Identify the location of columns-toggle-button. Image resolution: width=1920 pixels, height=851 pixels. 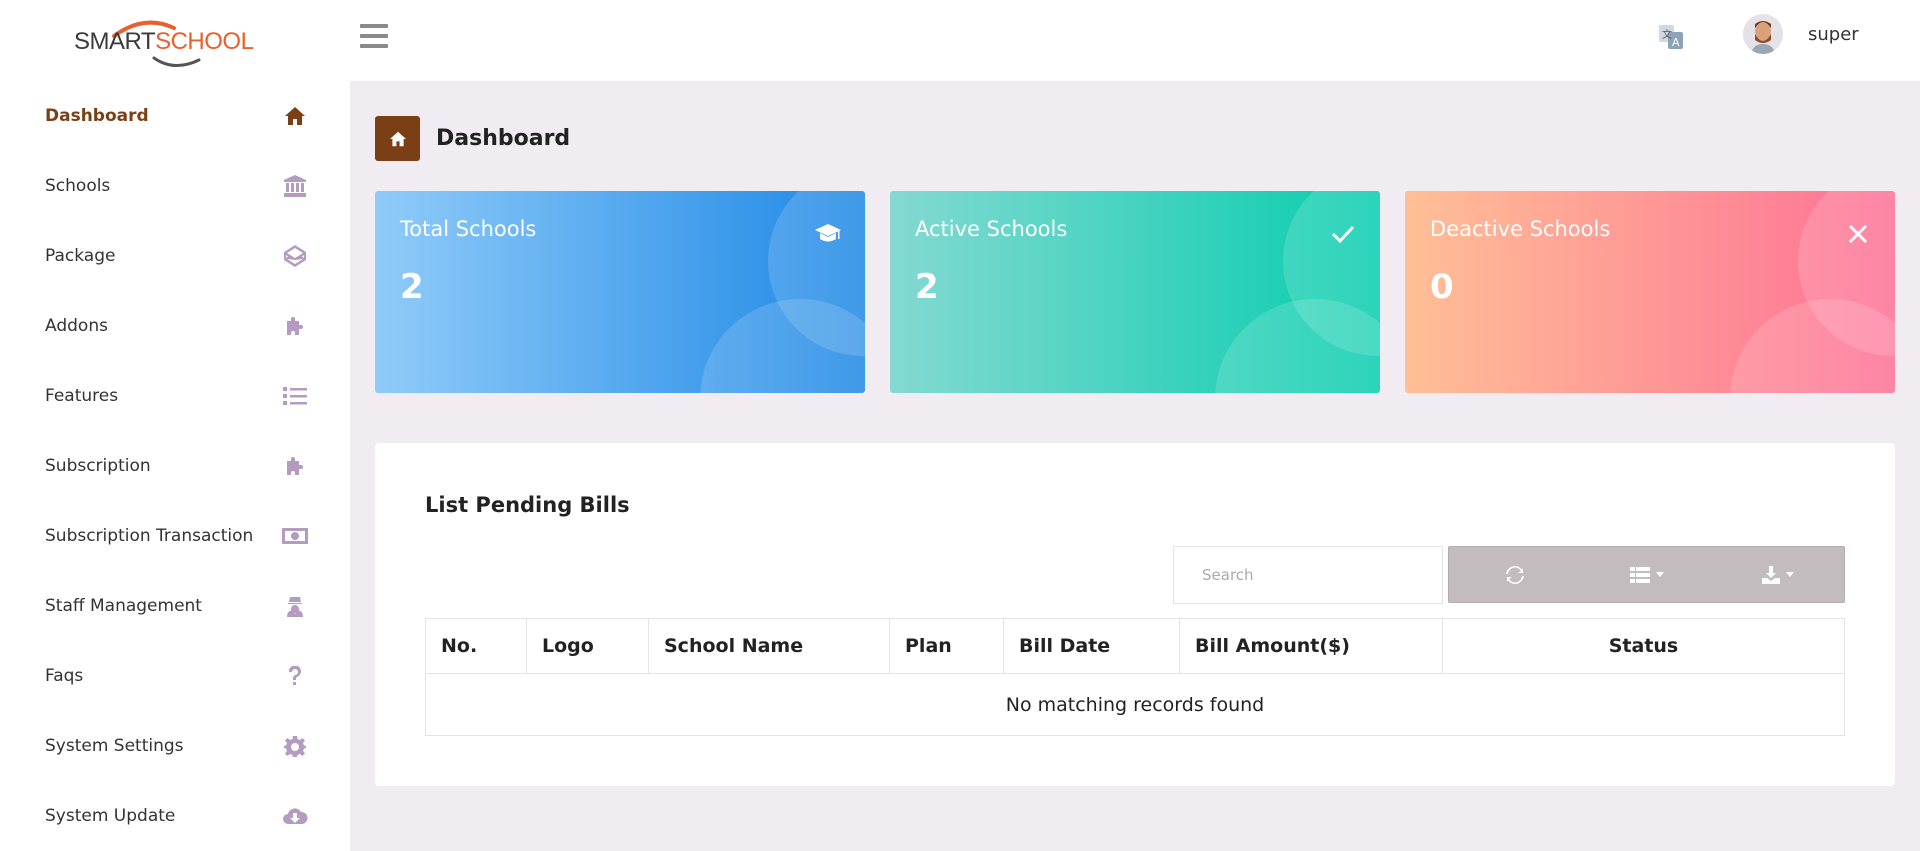
(1647, 574).